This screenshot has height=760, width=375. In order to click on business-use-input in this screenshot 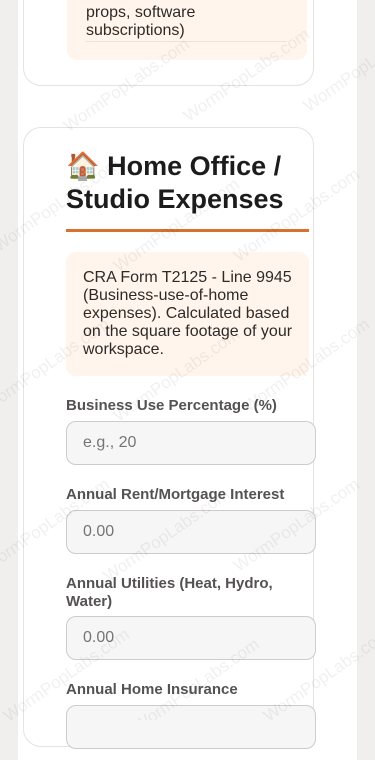, I will do `click(191, 443)`.